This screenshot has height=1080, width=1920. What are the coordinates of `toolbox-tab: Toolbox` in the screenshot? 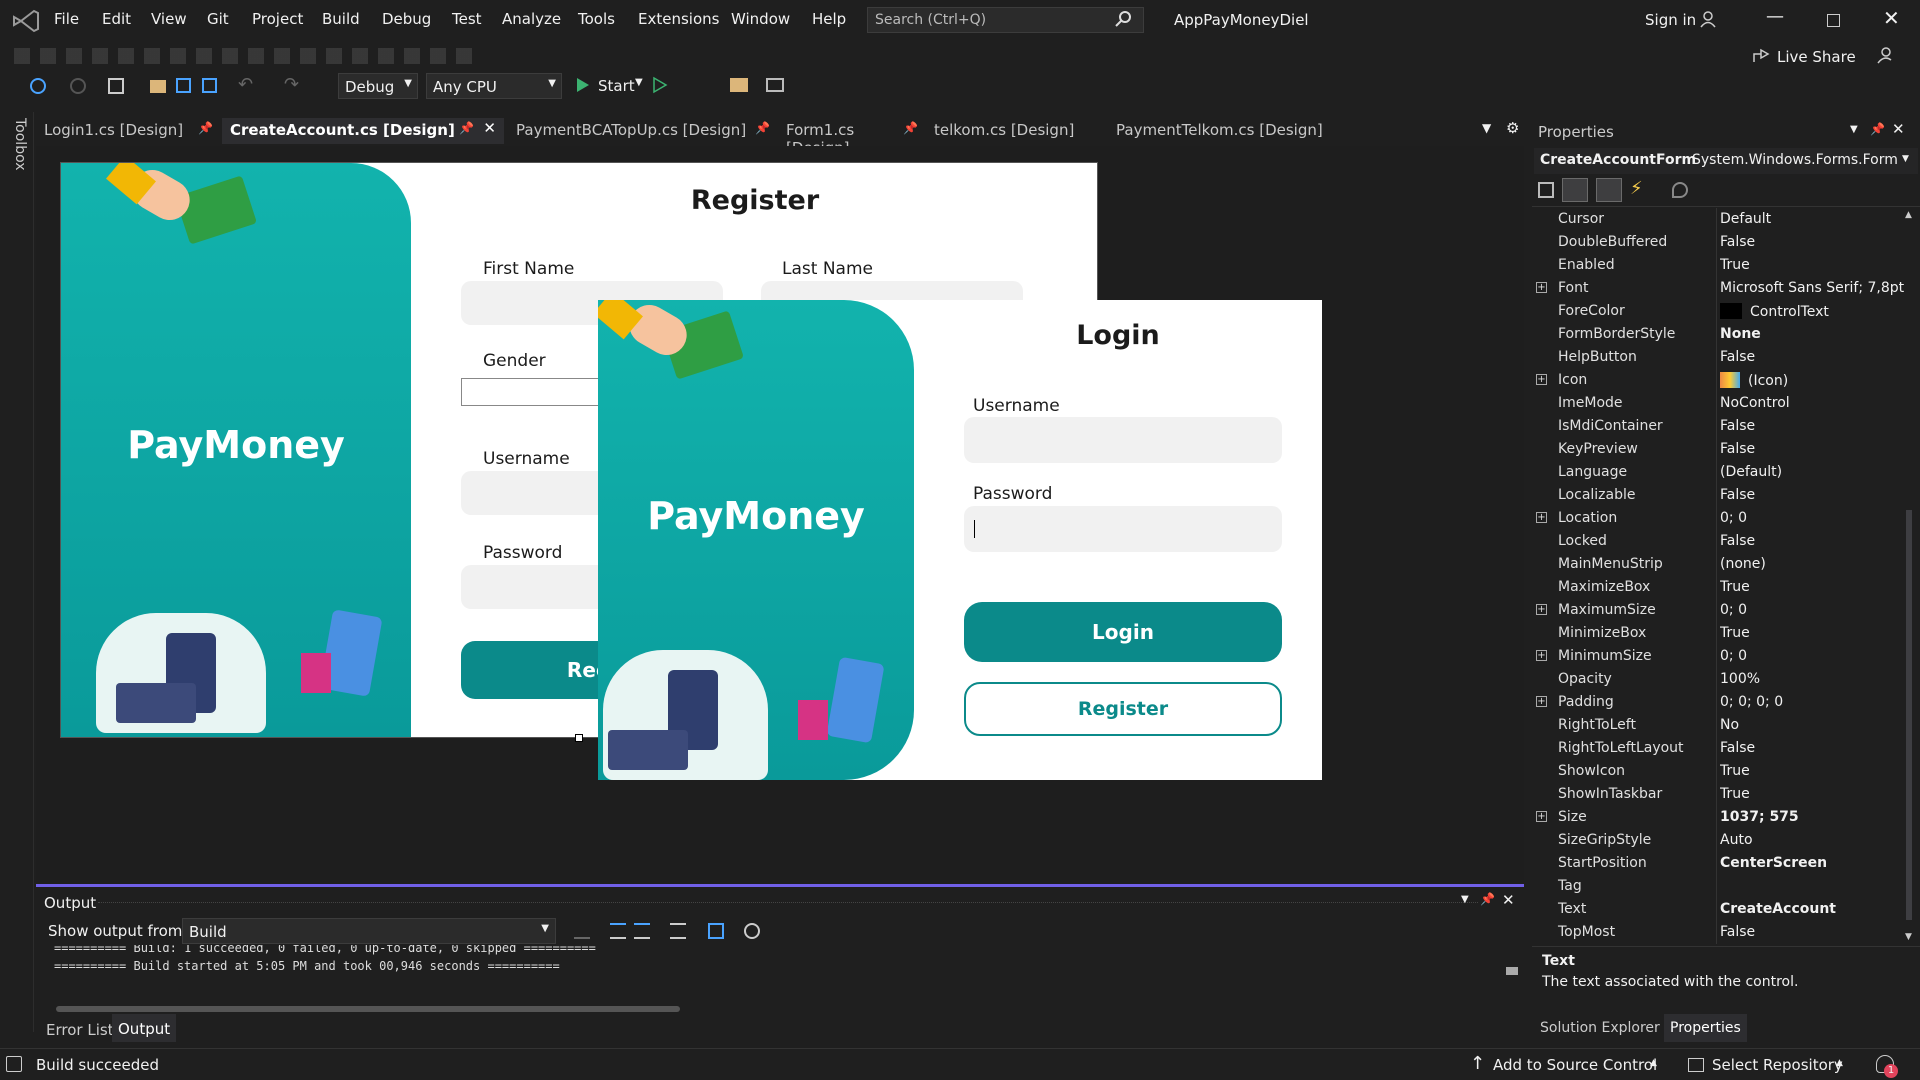 It's located at (20, 144).